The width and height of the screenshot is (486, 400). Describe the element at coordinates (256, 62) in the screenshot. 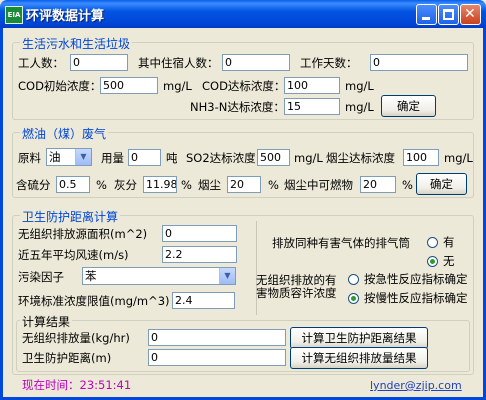

I see `residents-input: 0` at that location.